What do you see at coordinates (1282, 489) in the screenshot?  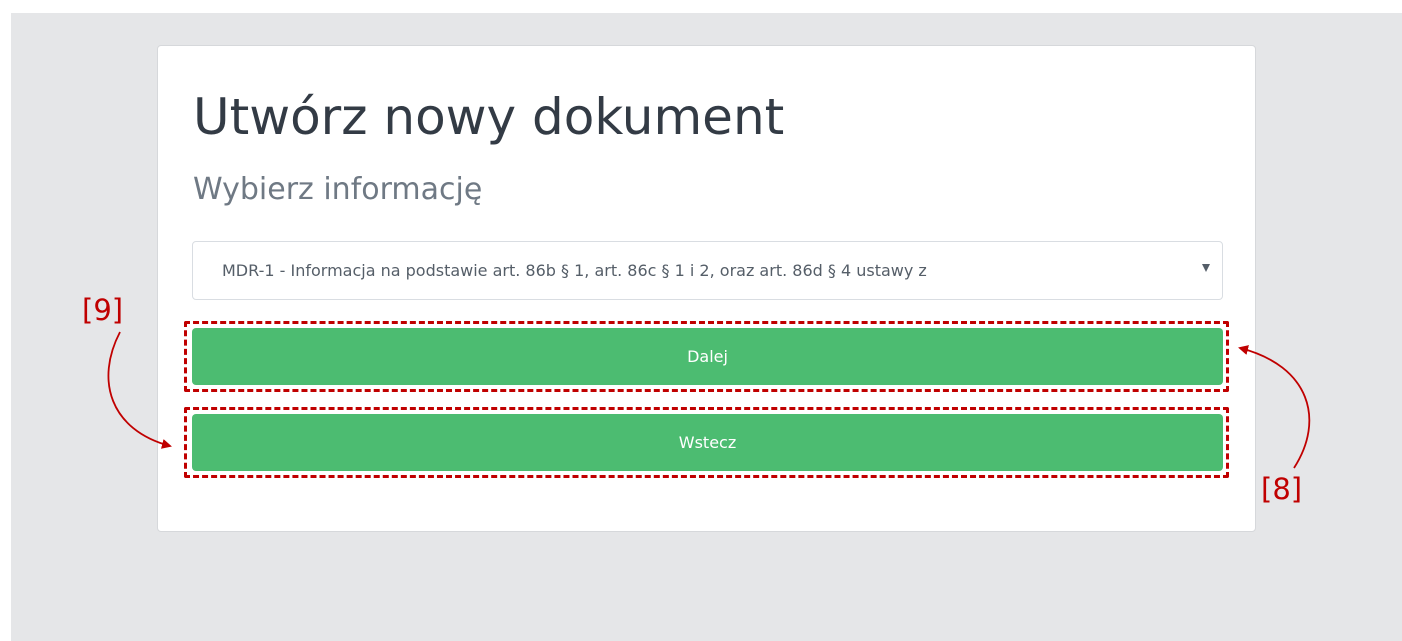 I see `callout-label-next: [8]` at bounding box center [1282, 489].